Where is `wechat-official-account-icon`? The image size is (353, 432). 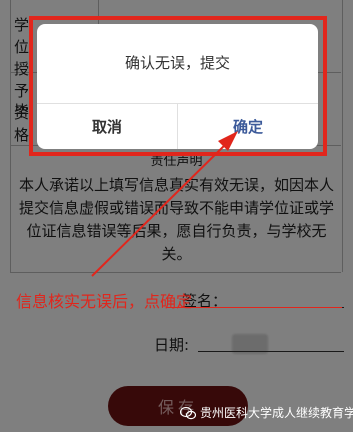 wechat-official-account-icon is located at coordinates (188, 412).